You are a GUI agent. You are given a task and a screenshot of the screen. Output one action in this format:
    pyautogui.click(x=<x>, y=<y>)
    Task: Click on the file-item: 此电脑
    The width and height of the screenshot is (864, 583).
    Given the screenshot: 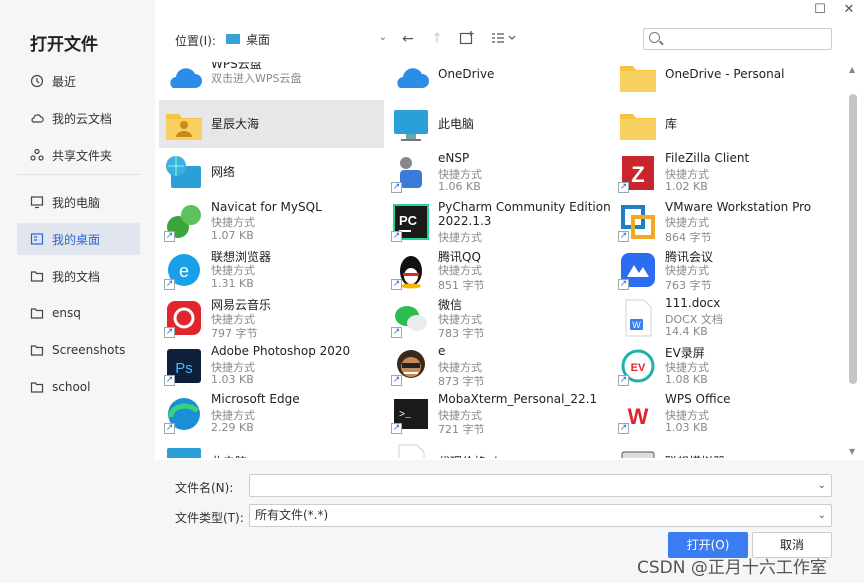 What is the action you would take?
    pyautogui.click(x=498, y=124)
    